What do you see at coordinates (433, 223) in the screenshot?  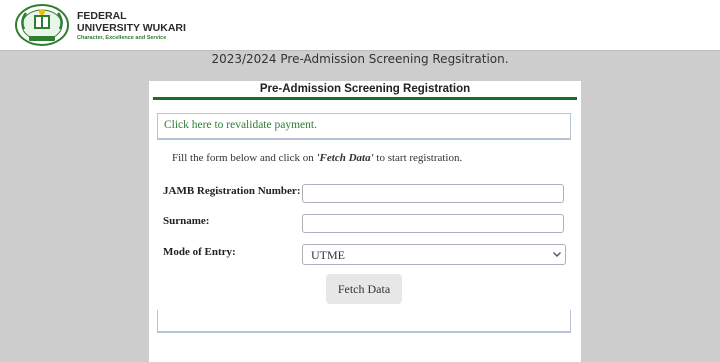 I see `surname-input` at bounding box center [433, 223].